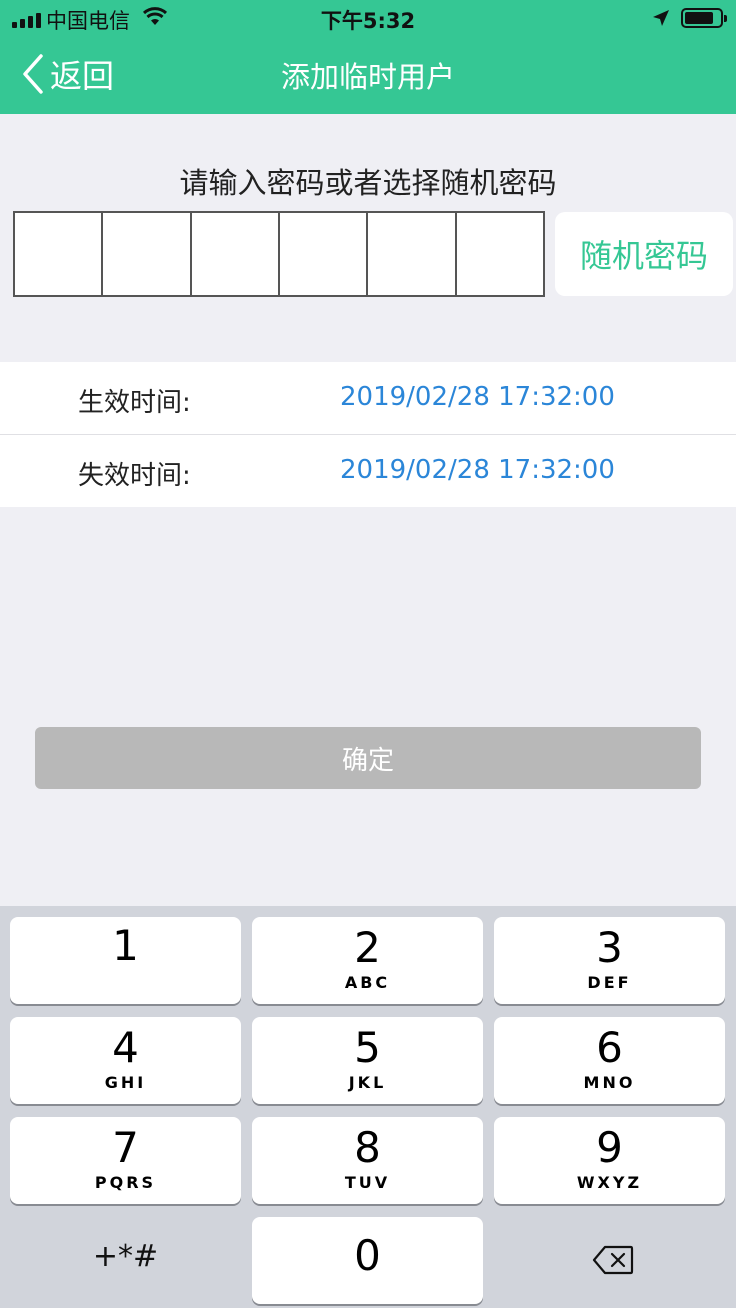 The height and width of the screenshot is (1308, 736). Describe the element at coordinates (134, 476) in the screenshot. I see `end-time-label: 失效时间:` at that location.